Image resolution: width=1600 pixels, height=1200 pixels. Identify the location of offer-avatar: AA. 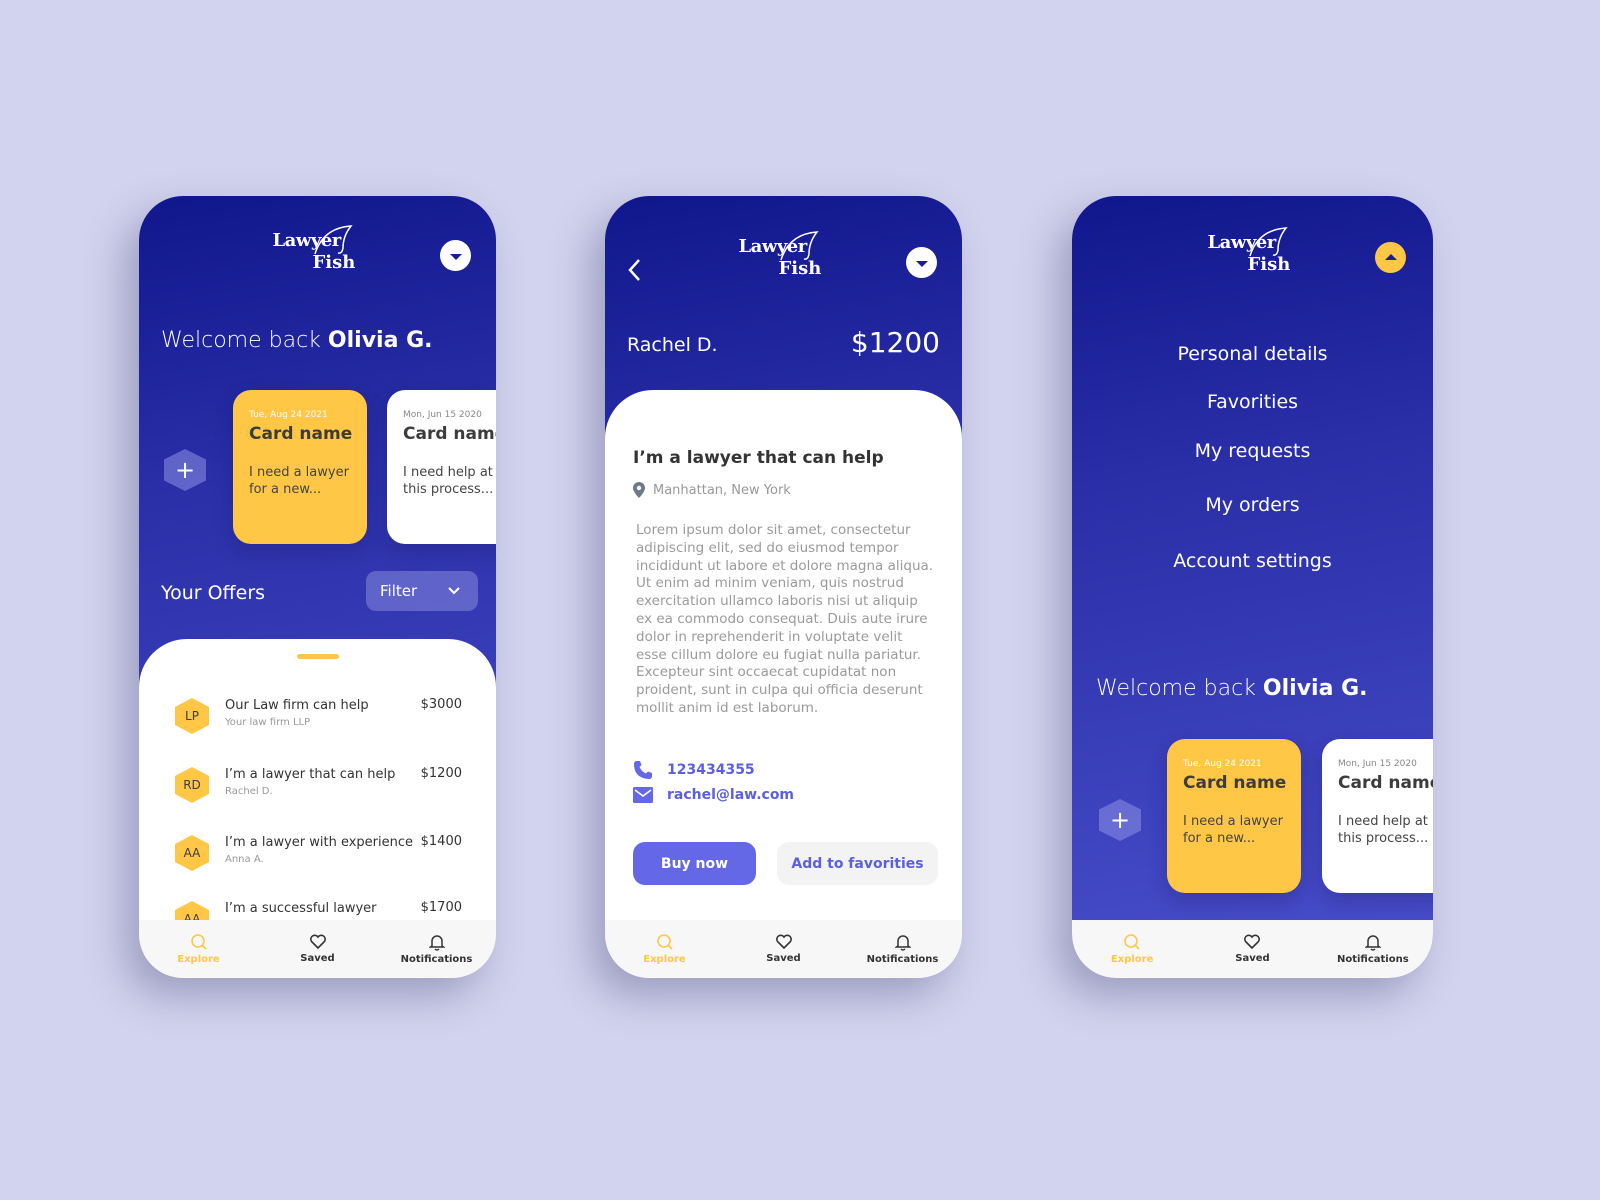
(192, 853).